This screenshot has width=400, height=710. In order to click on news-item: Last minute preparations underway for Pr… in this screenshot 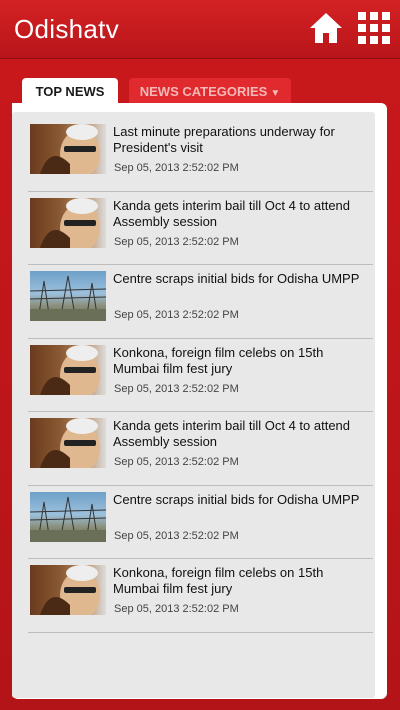, I will do `click(200, 155)`.